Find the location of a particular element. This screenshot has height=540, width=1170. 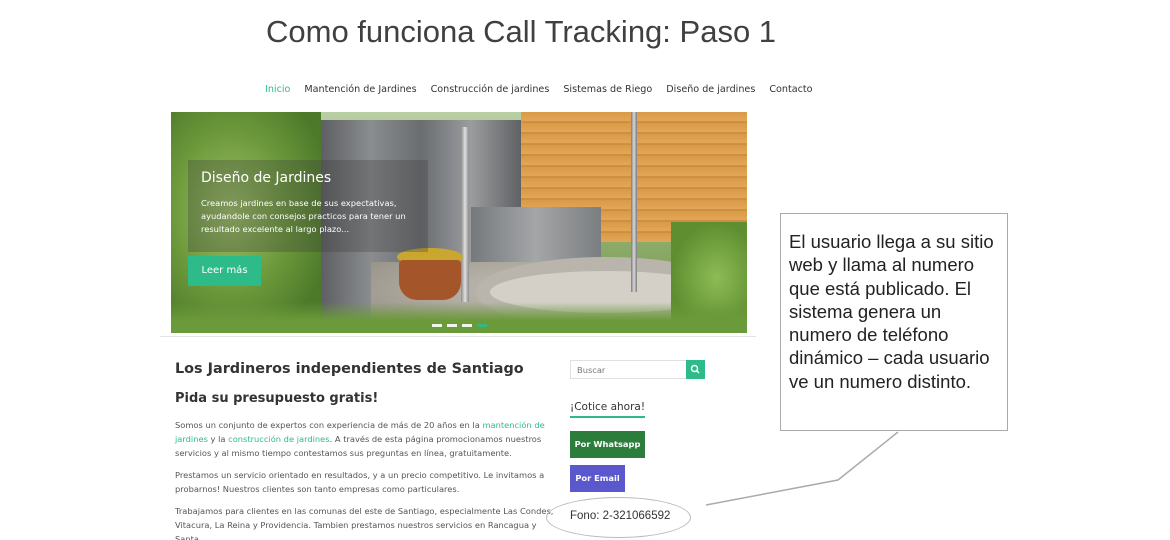

search-button is located at coordinates (695, 369).